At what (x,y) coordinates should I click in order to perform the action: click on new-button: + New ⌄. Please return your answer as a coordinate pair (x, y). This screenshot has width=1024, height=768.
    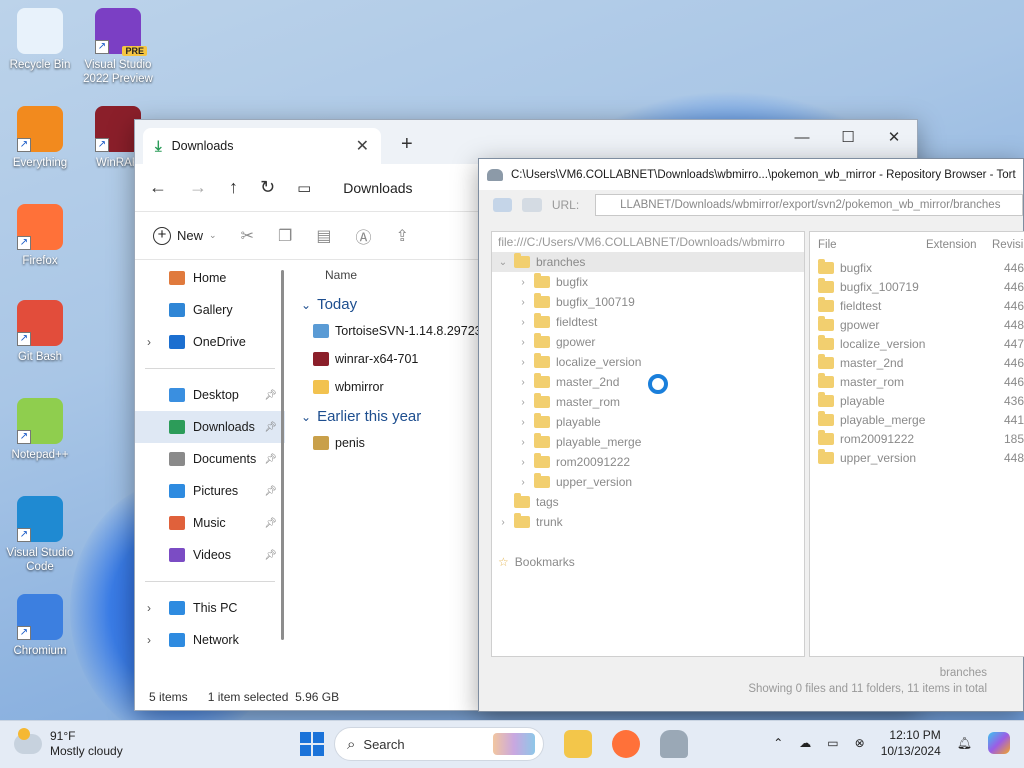
    Looking at the image, I should click on (185, 235).